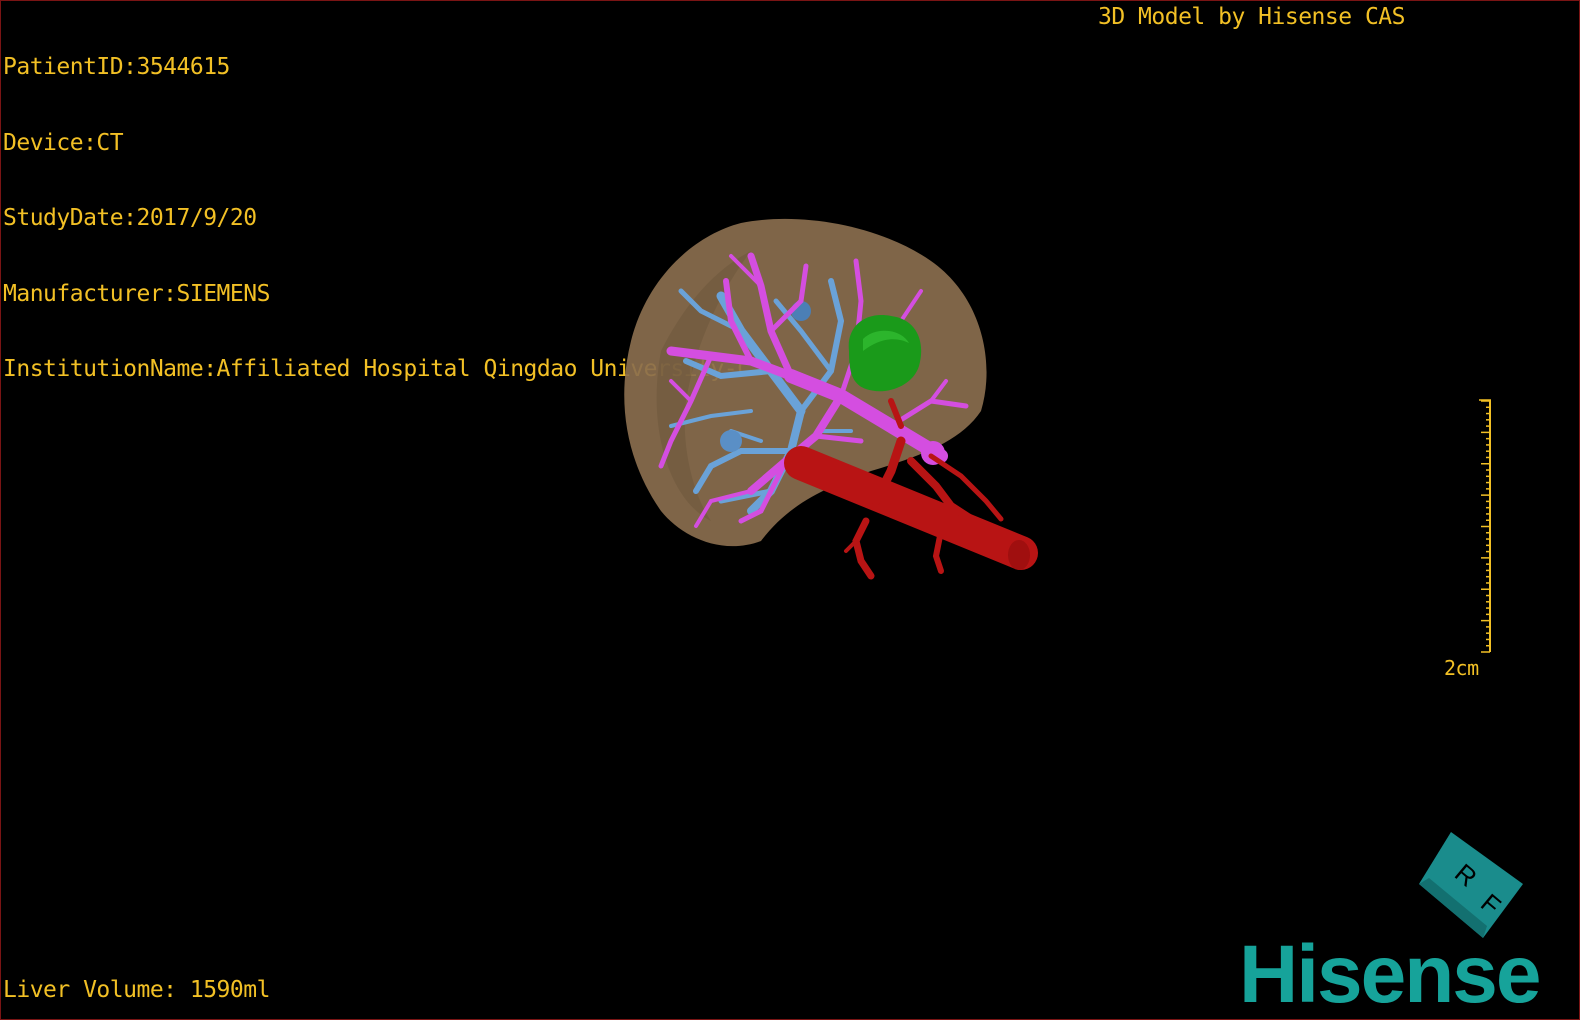 The image size is (1580, 1020). What do you see at coordinates (1252, 17) in the screenshot?
I see `brand-caption: 3D Model by Hisense CAS` at bounding box center [1252, 17].